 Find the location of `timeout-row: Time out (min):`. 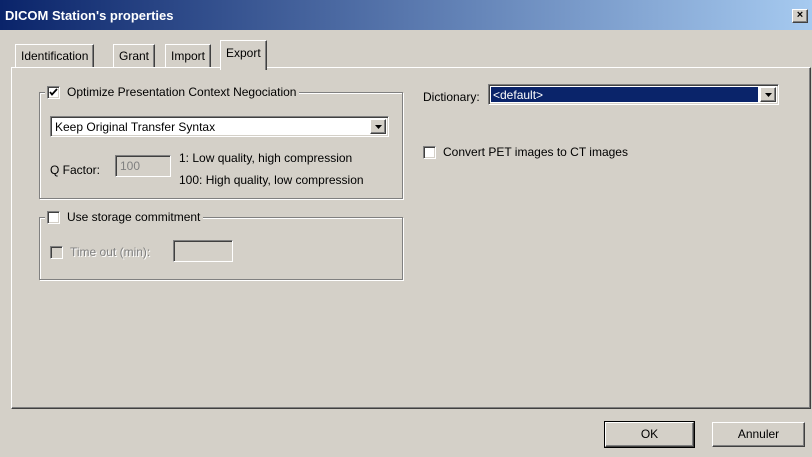

timeout-row: Time out (min): is located at coordinates (100, 252).